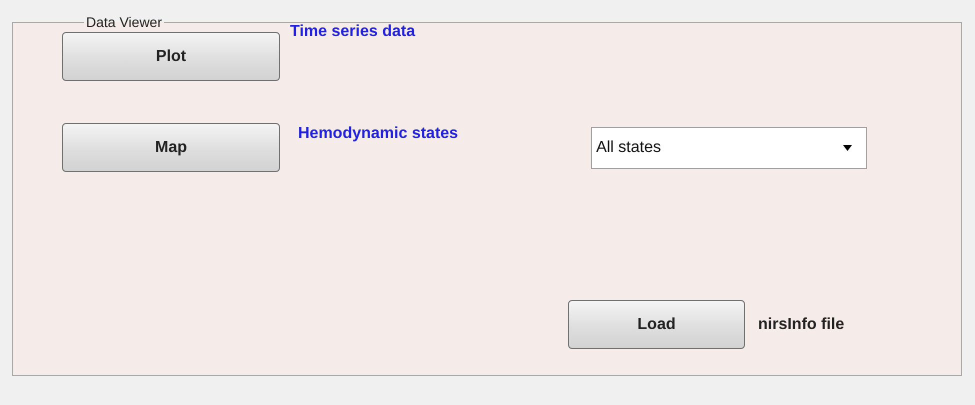 This screenshot has width=975, height=405. Describe the element at coordinates (801, 325) in the screenshot. I see `file-label: nirsInfo file` at that location.